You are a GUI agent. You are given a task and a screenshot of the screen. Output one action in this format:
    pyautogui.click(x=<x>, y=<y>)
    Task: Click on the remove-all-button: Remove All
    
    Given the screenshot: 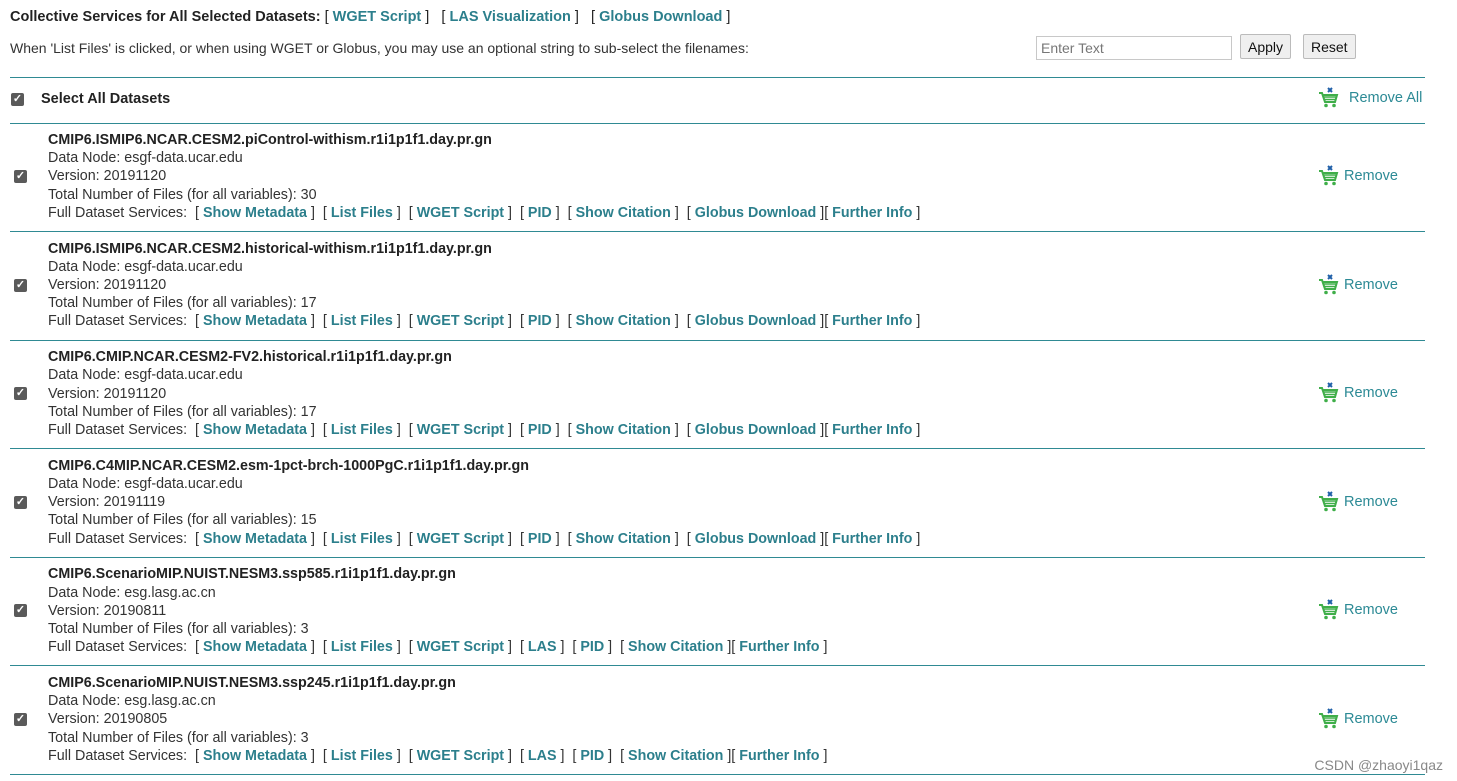 What is the action you would take?
    pyautogui.click(x=1370, y=98)
    